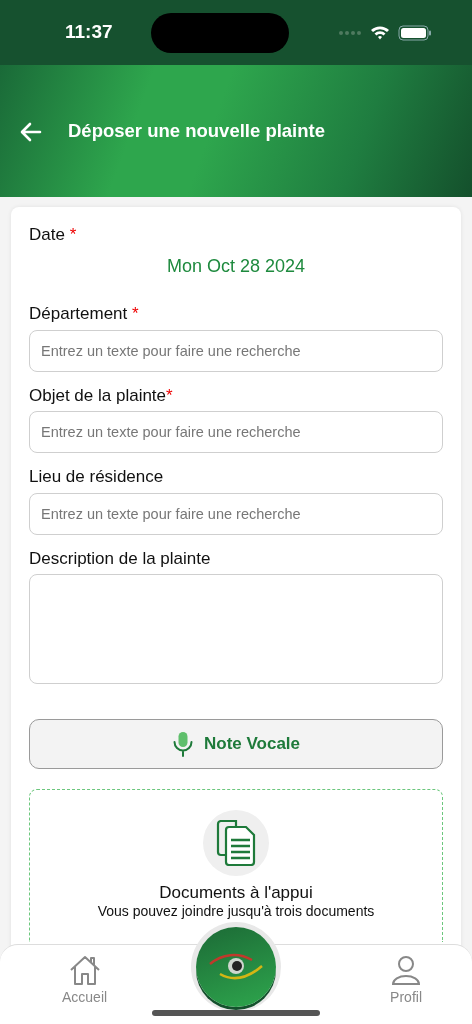 Image resolution: width=472 pixels, height=1024 pixels. What do you see at coordinates (236, 743) in the screenshot?
I see `voice-note-button: Note Vocale` at bounding box center [236, 743].